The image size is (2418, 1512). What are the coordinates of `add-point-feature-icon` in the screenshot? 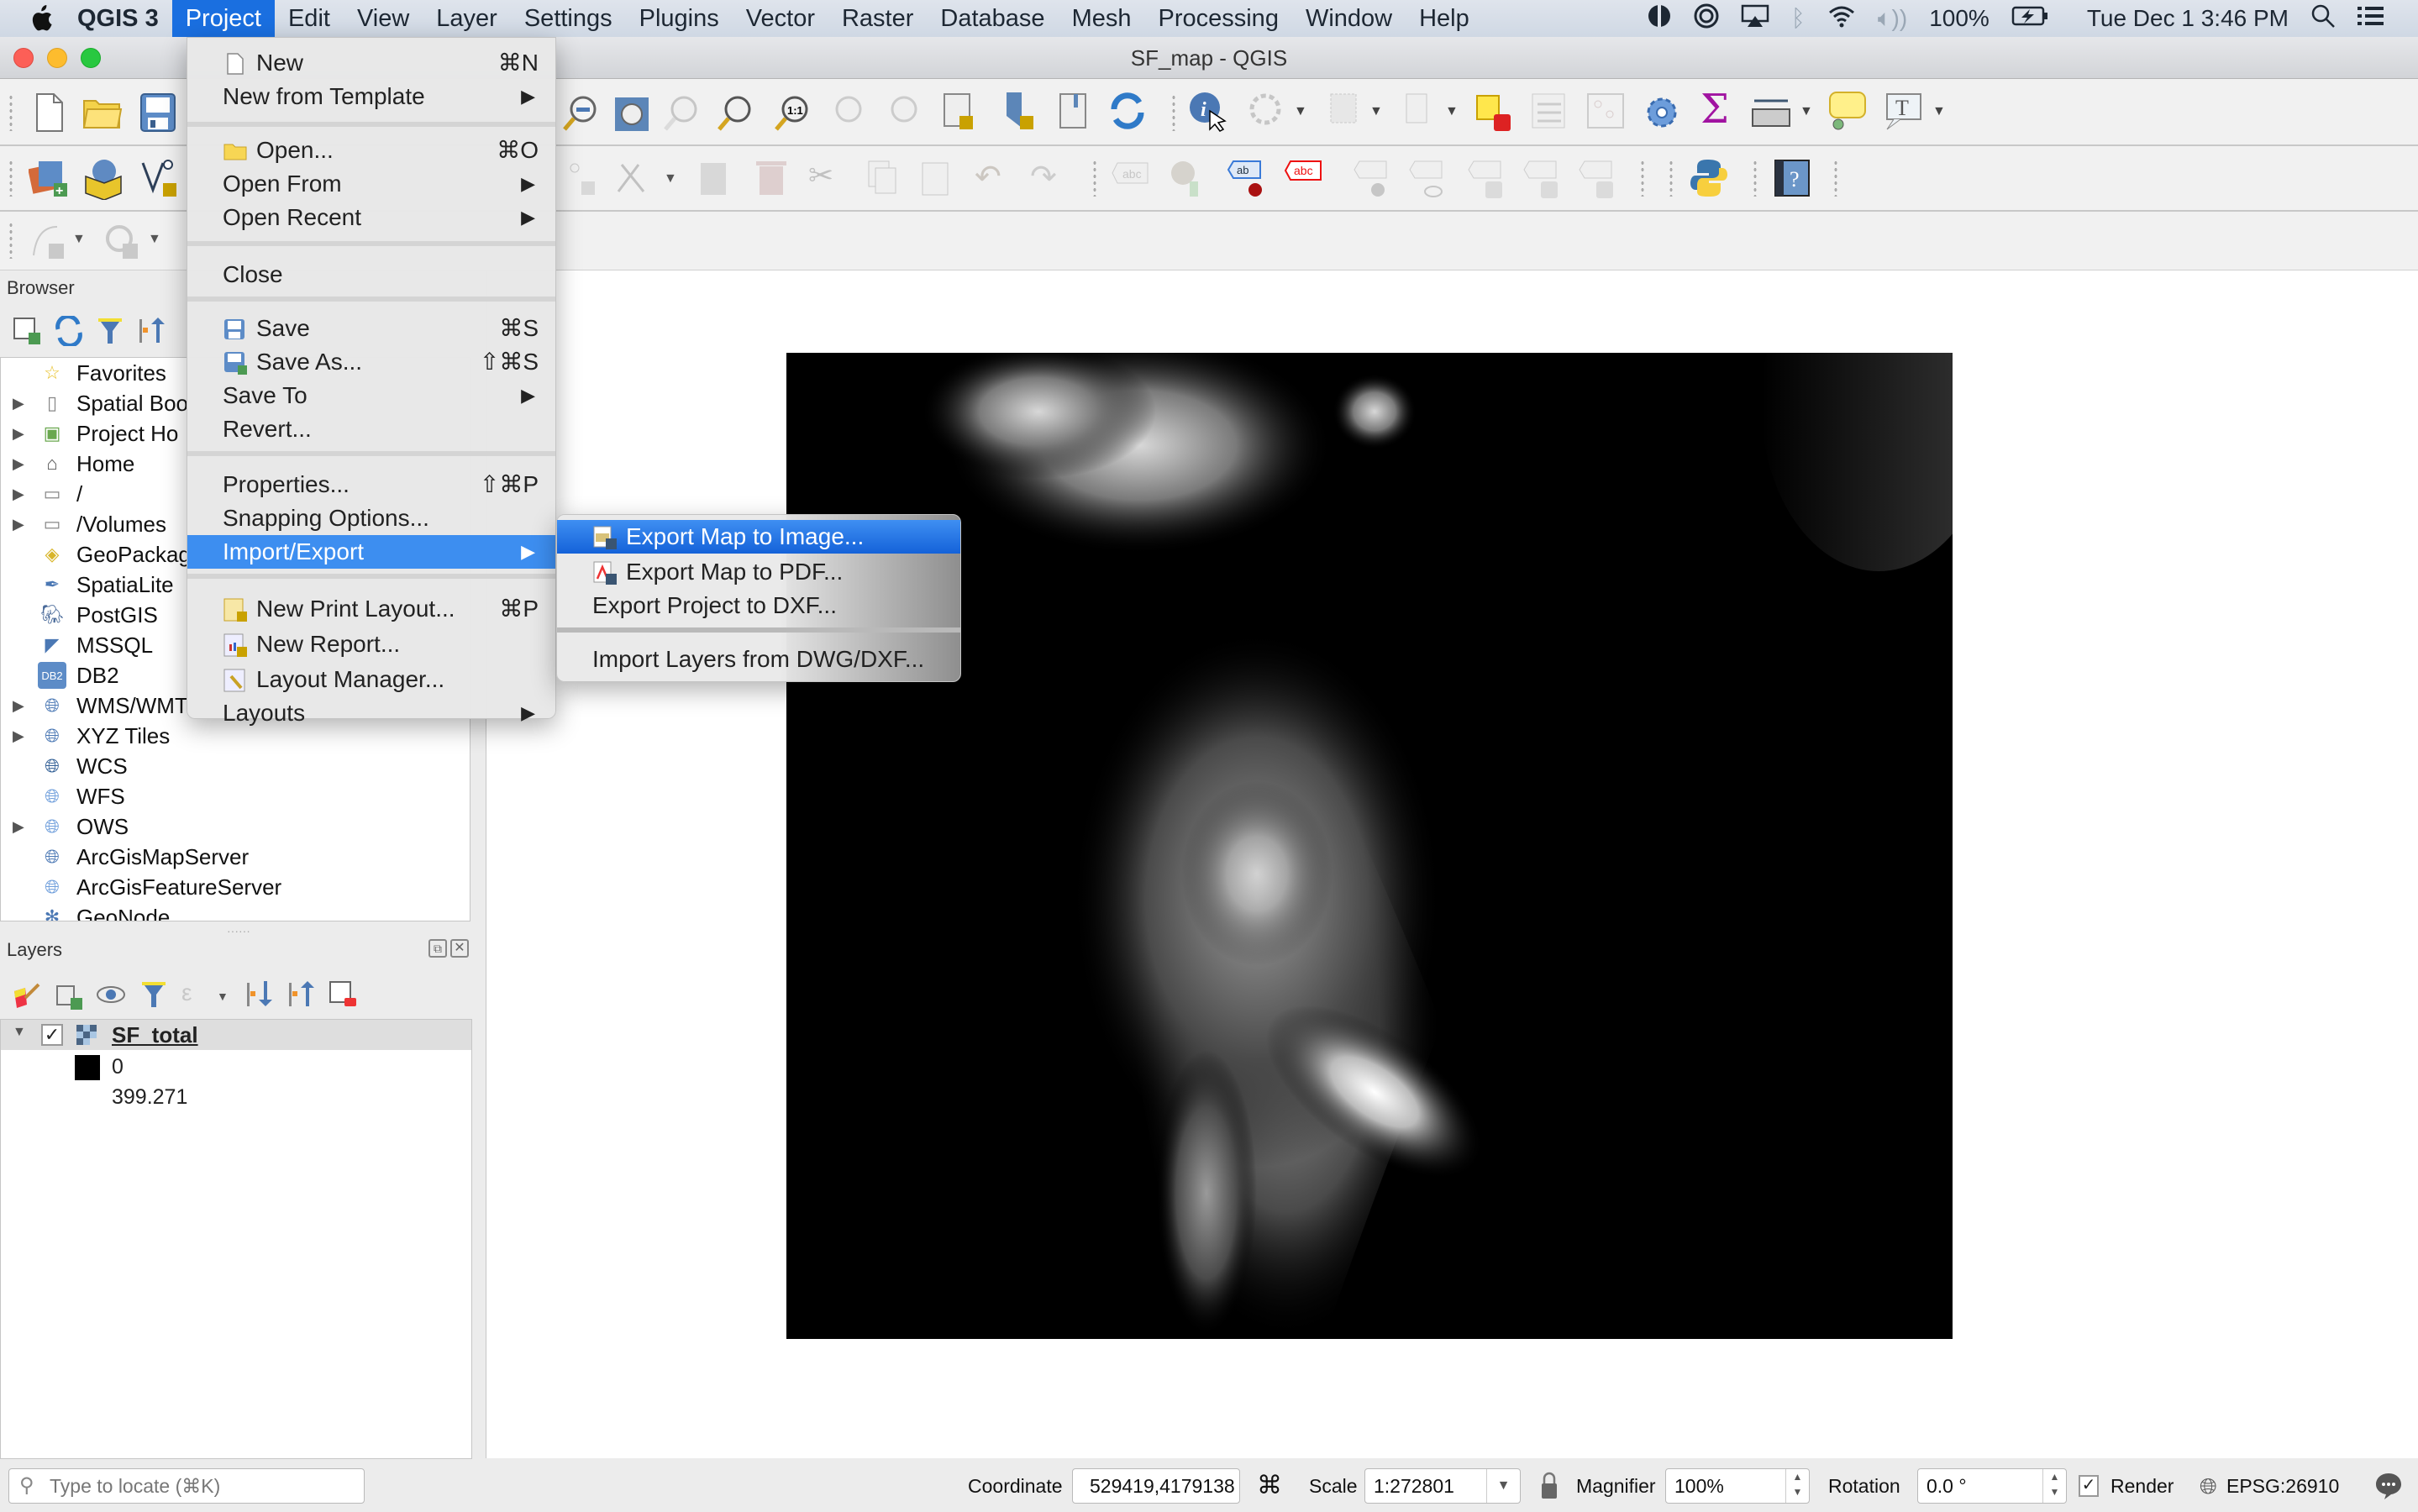 It's located at (584, 176).